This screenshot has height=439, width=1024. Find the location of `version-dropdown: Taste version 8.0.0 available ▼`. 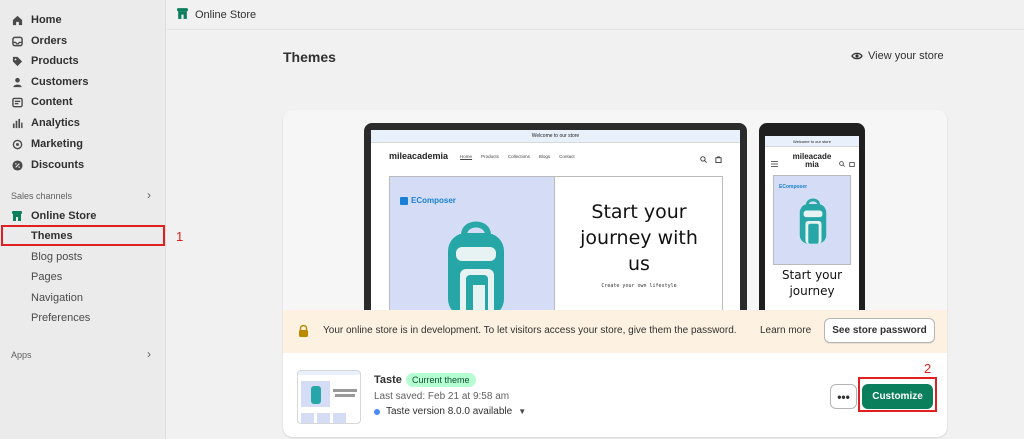

version-dropdown: Taste version 8.0.0 available ▼ is located at coordinates (450, 411).